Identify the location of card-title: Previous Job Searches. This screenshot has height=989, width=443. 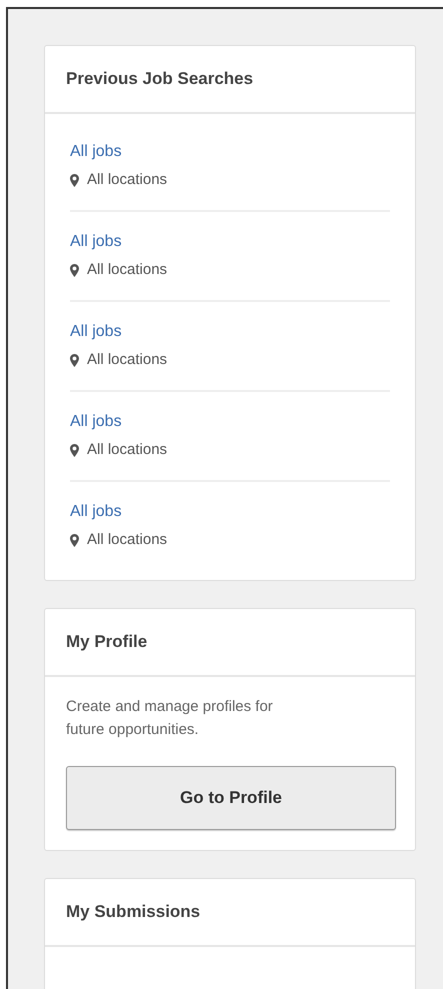
(160, 79).